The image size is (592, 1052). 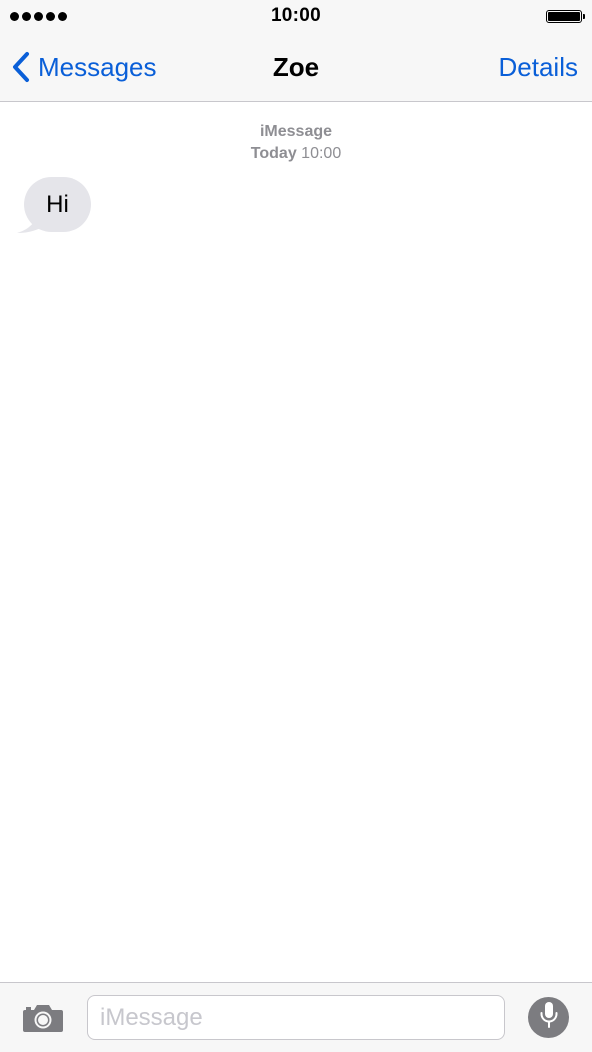 I want to click on back-label: Messages, so click(x=97, y=67).